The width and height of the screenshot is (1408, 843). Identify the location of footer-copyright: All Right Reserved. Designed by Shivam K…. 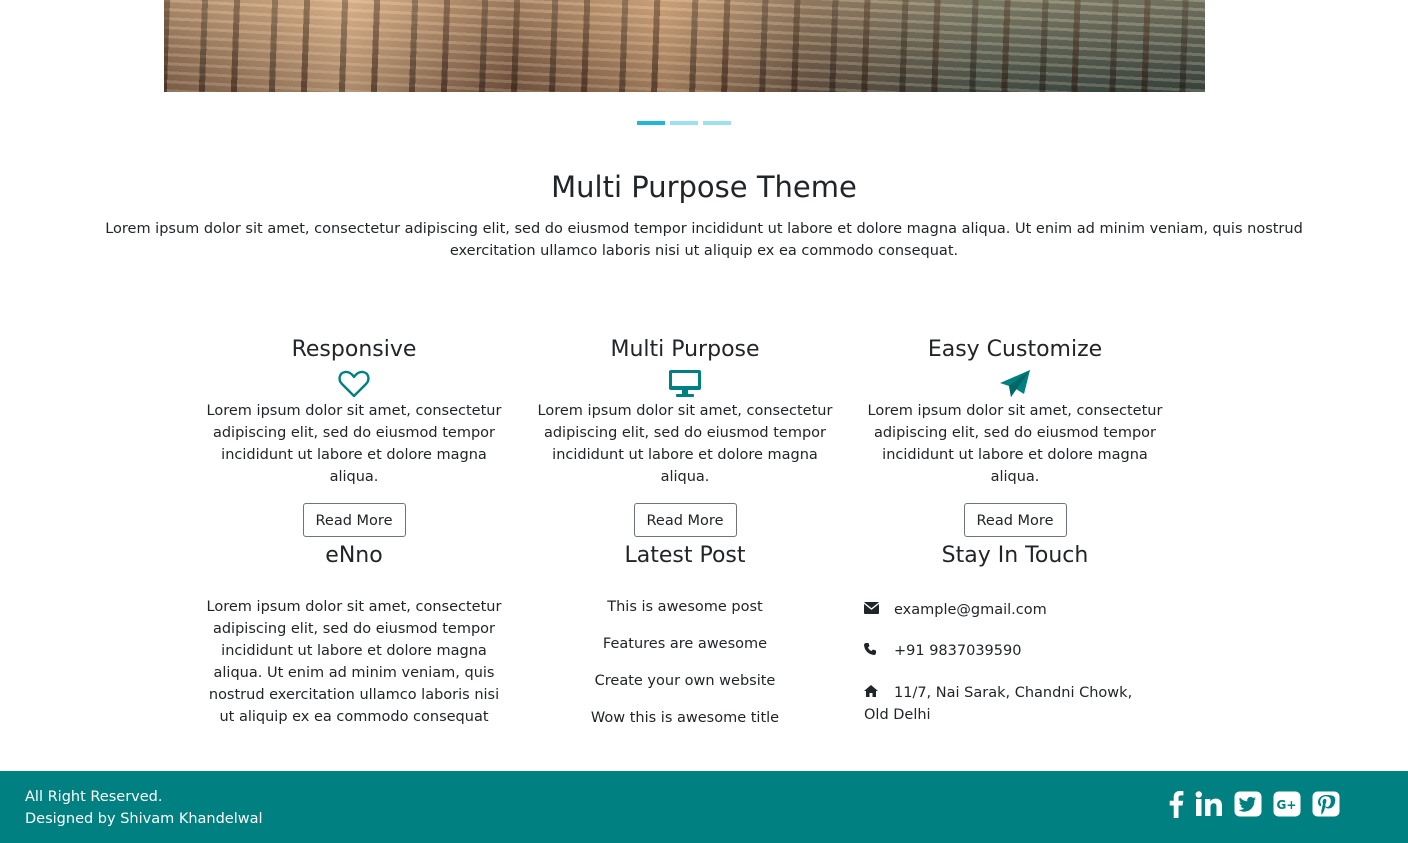
(144, 808).